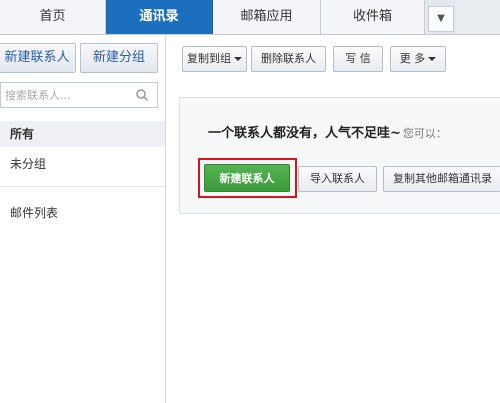 This screenshot has width=500, height=403. I want to click on tabs-more-button: ▼, so click(441, 19).